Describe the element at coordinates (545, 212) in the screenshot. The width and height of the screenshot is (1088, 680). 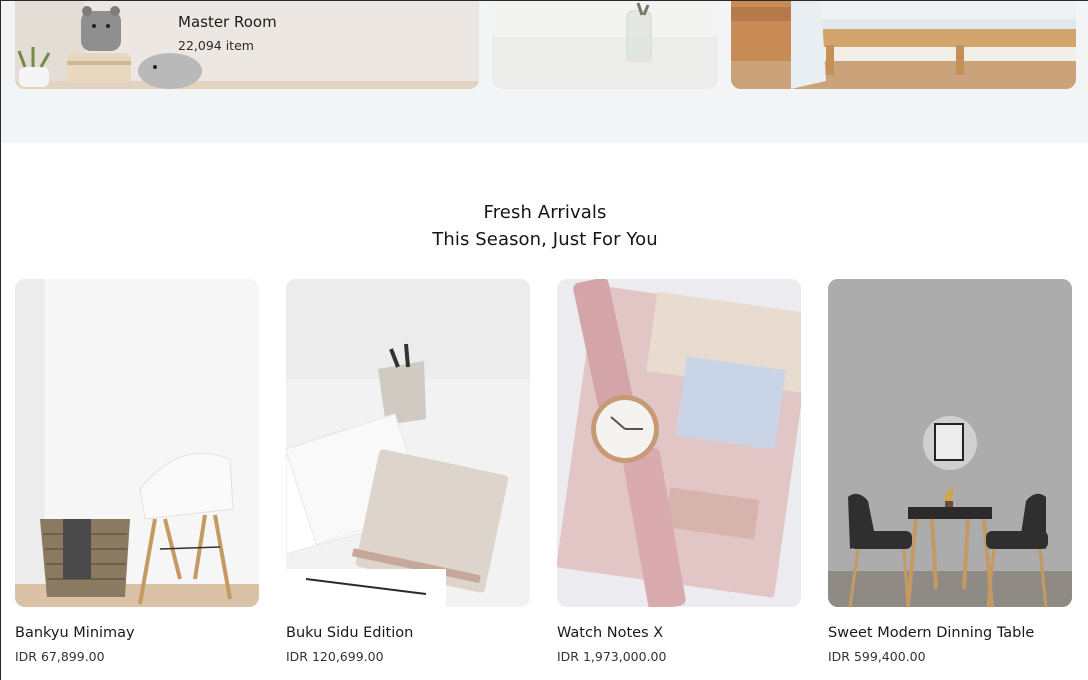
I see `section-title: Fresh Arrivals` at that location.